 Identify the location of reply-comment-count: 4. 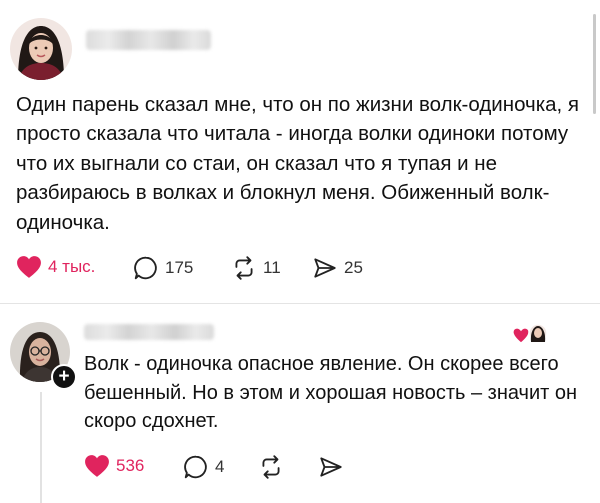
(220, 466).